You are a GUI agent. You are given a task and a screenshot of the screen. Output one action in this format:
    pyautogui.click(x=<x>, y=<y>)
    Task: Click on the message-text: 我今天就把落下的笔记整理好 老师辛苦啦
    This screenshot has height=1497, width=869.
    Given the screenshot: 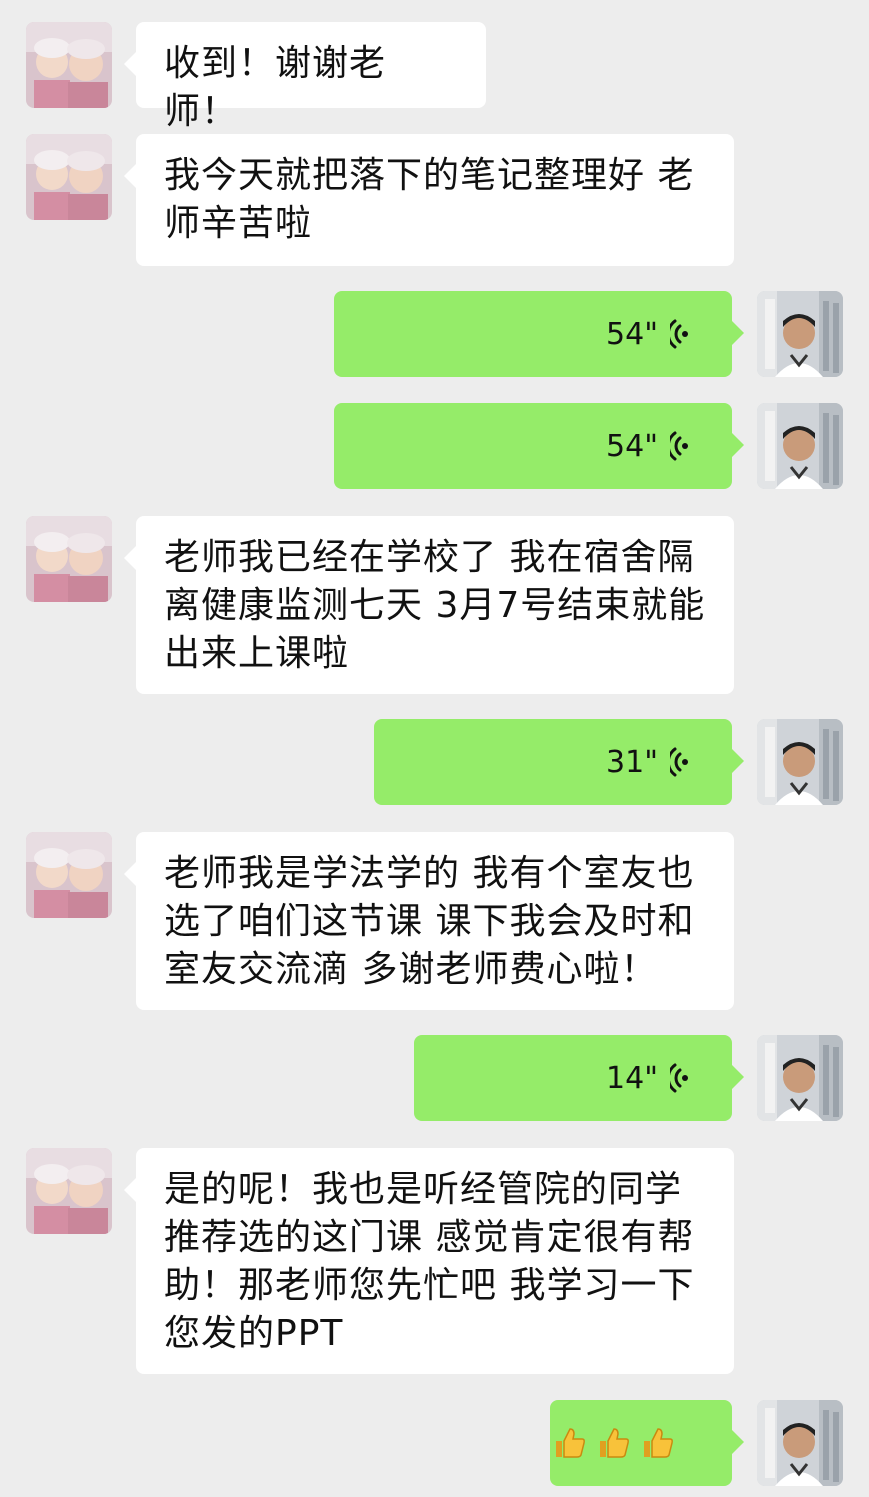 What is the action you would take?
    pyautogui.click(x=429, y=199)
    